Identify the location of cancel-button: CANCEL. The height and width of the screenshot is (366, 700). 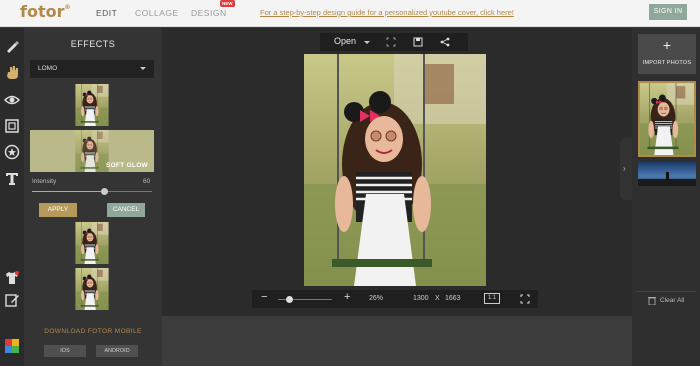
(126, 210).